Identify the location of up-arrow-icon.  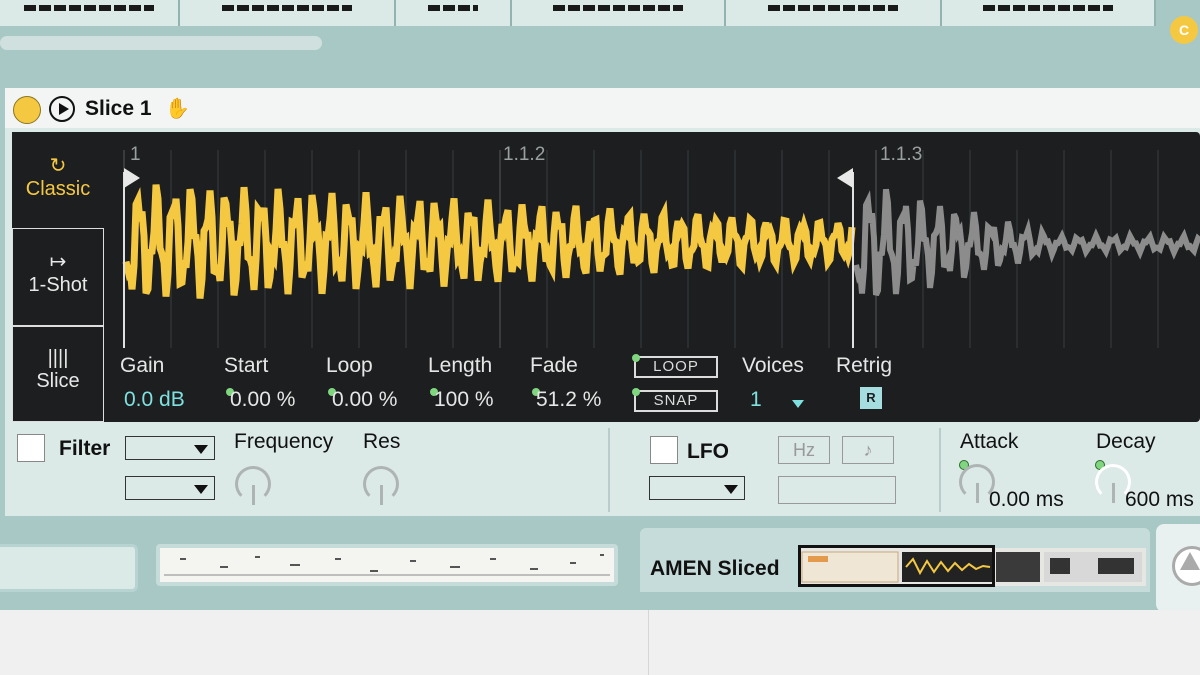
(1190, 561).